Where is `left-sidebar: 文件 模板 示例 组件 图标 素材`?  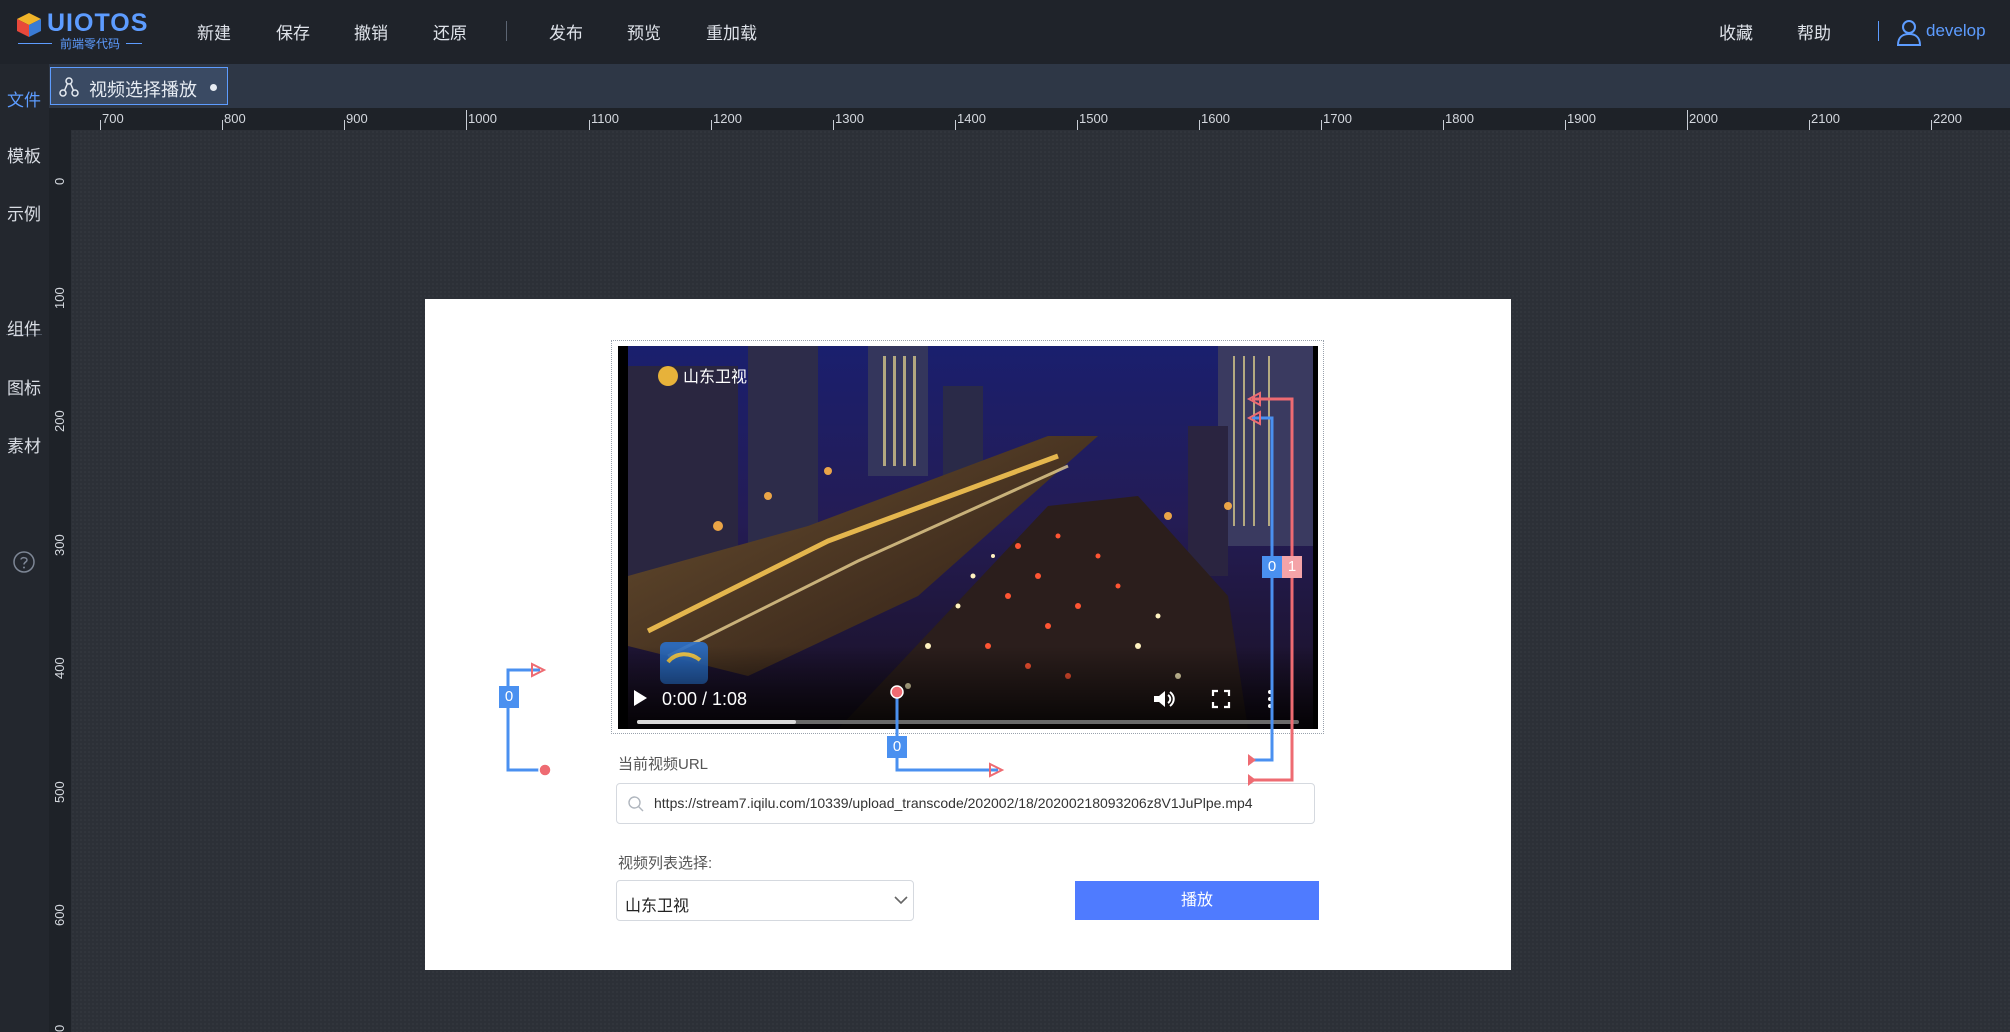 left-sidebar: 文件 模板 示例 组件 图标 素材 is located at coordinates (25, 548).